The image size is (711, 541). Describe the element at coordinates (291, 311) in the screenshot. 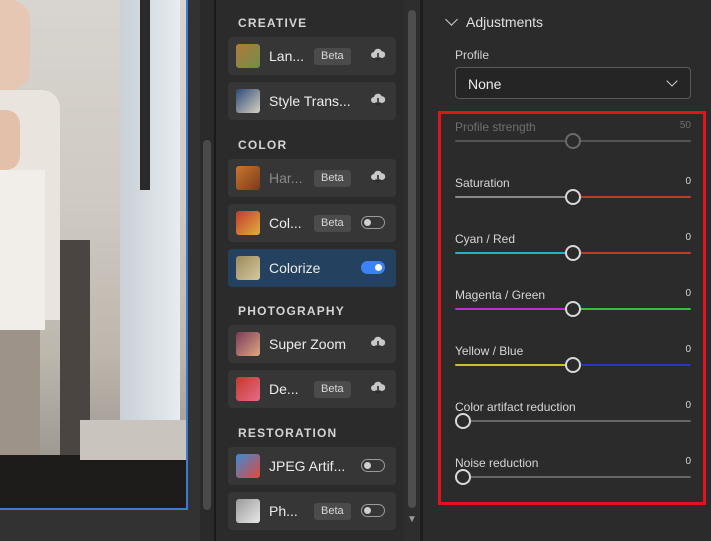

I see `section-title-photography: PHOTOGRAPHY` at that location.